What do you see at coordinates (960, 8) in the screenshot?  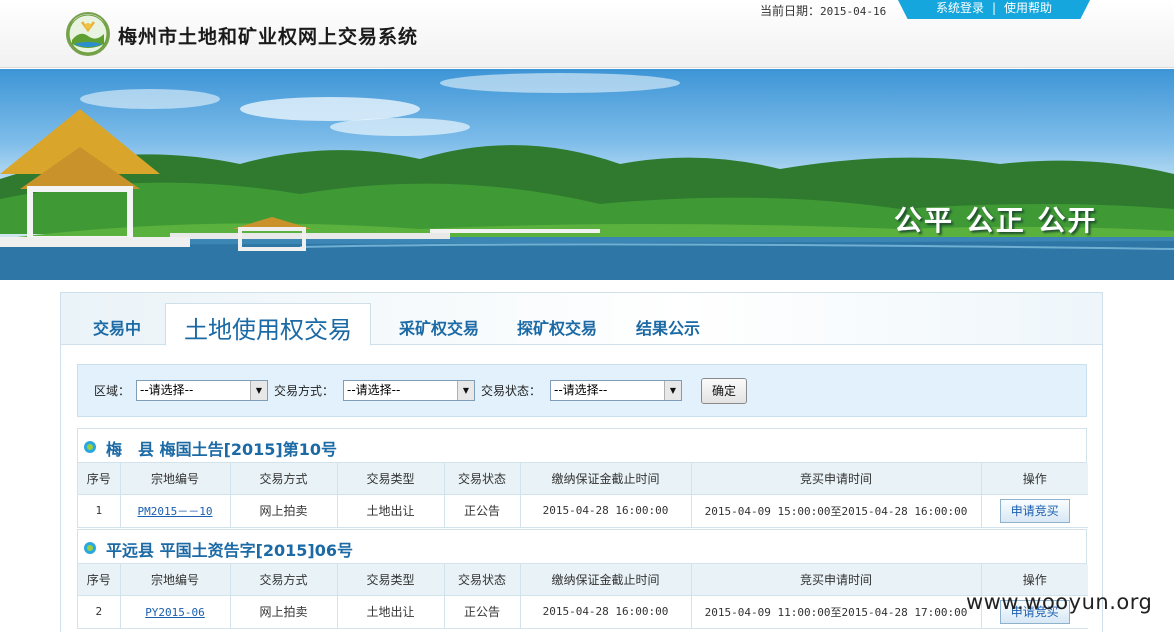 I see `login-link: 系统登录` at bounding box center [960, 8].